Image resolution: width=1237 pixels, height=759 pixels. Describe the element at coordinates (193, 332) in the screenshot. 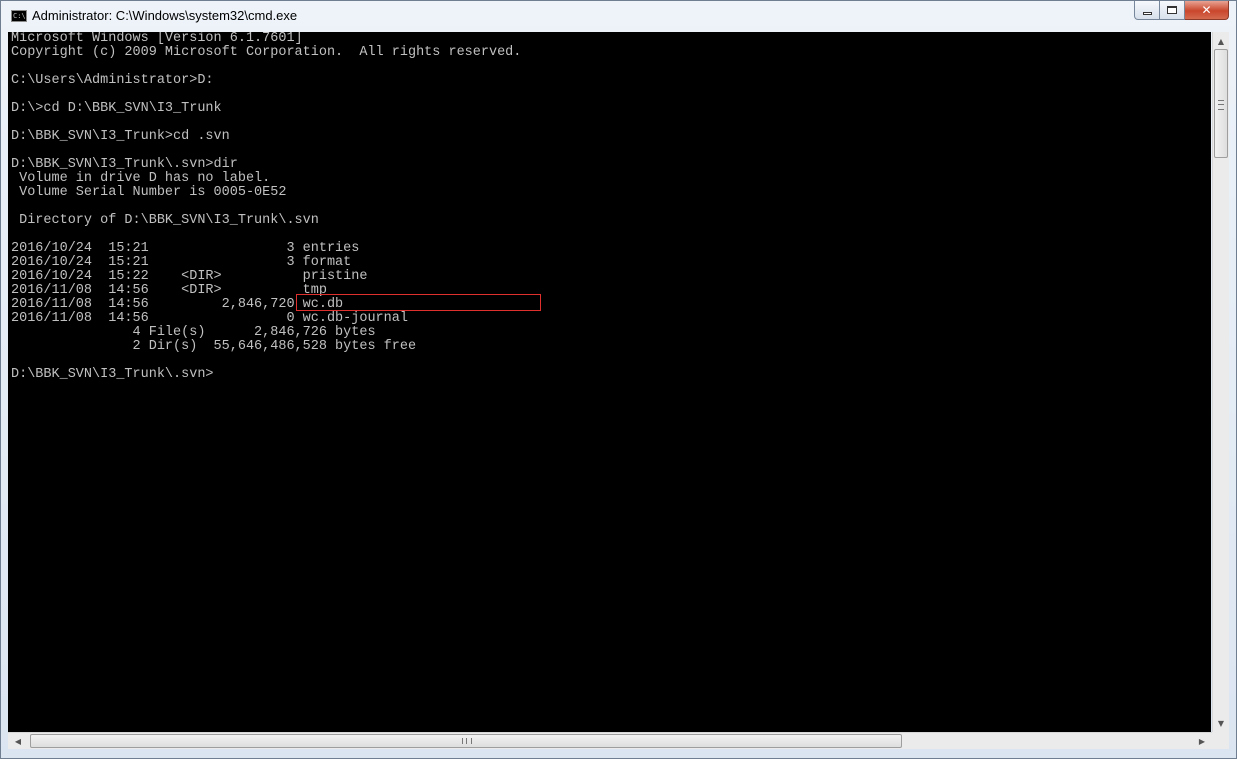

I see `console-line: 4 File(s) 2,846,726 bytes` at that location.